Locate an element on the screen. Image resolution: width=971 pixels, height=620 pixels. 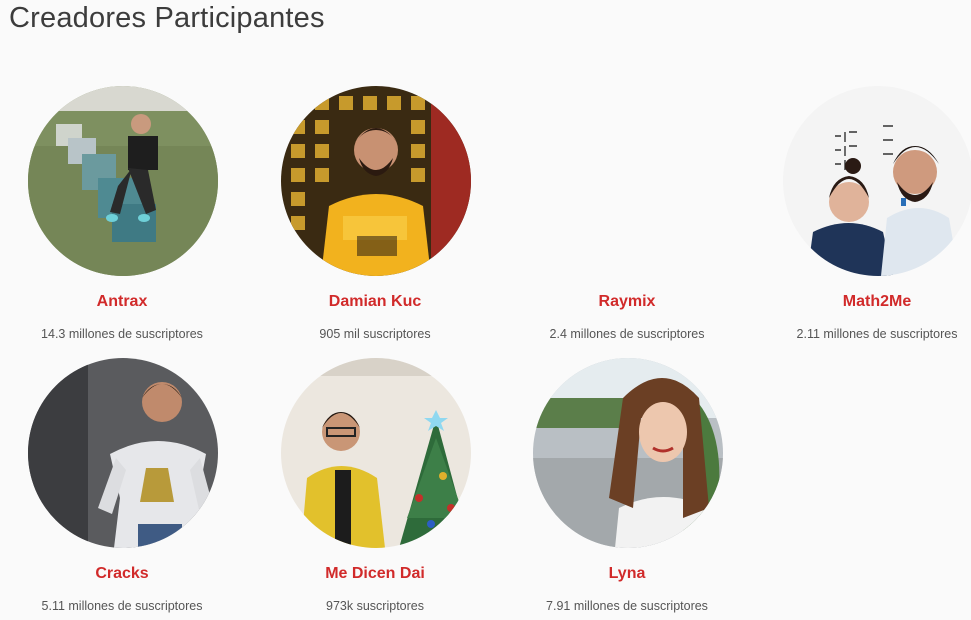
creator-name: Cracks is located at coordinates (122, 574).